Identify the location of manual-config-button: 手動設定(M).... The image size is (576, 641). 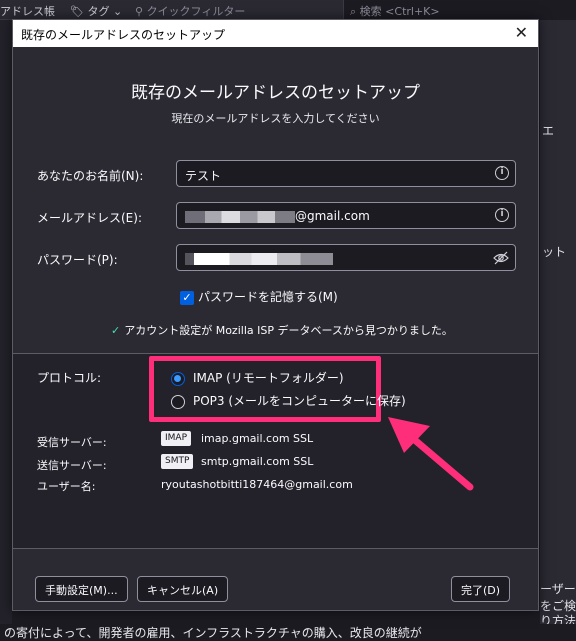
(81, 589).